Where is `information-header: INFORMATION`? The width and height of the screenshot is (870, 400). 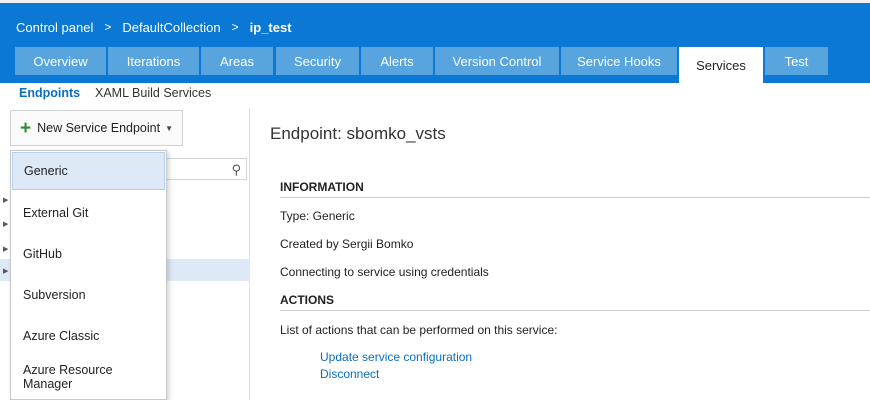
information-header: INFORMATION is located at coordinates (575, 189).